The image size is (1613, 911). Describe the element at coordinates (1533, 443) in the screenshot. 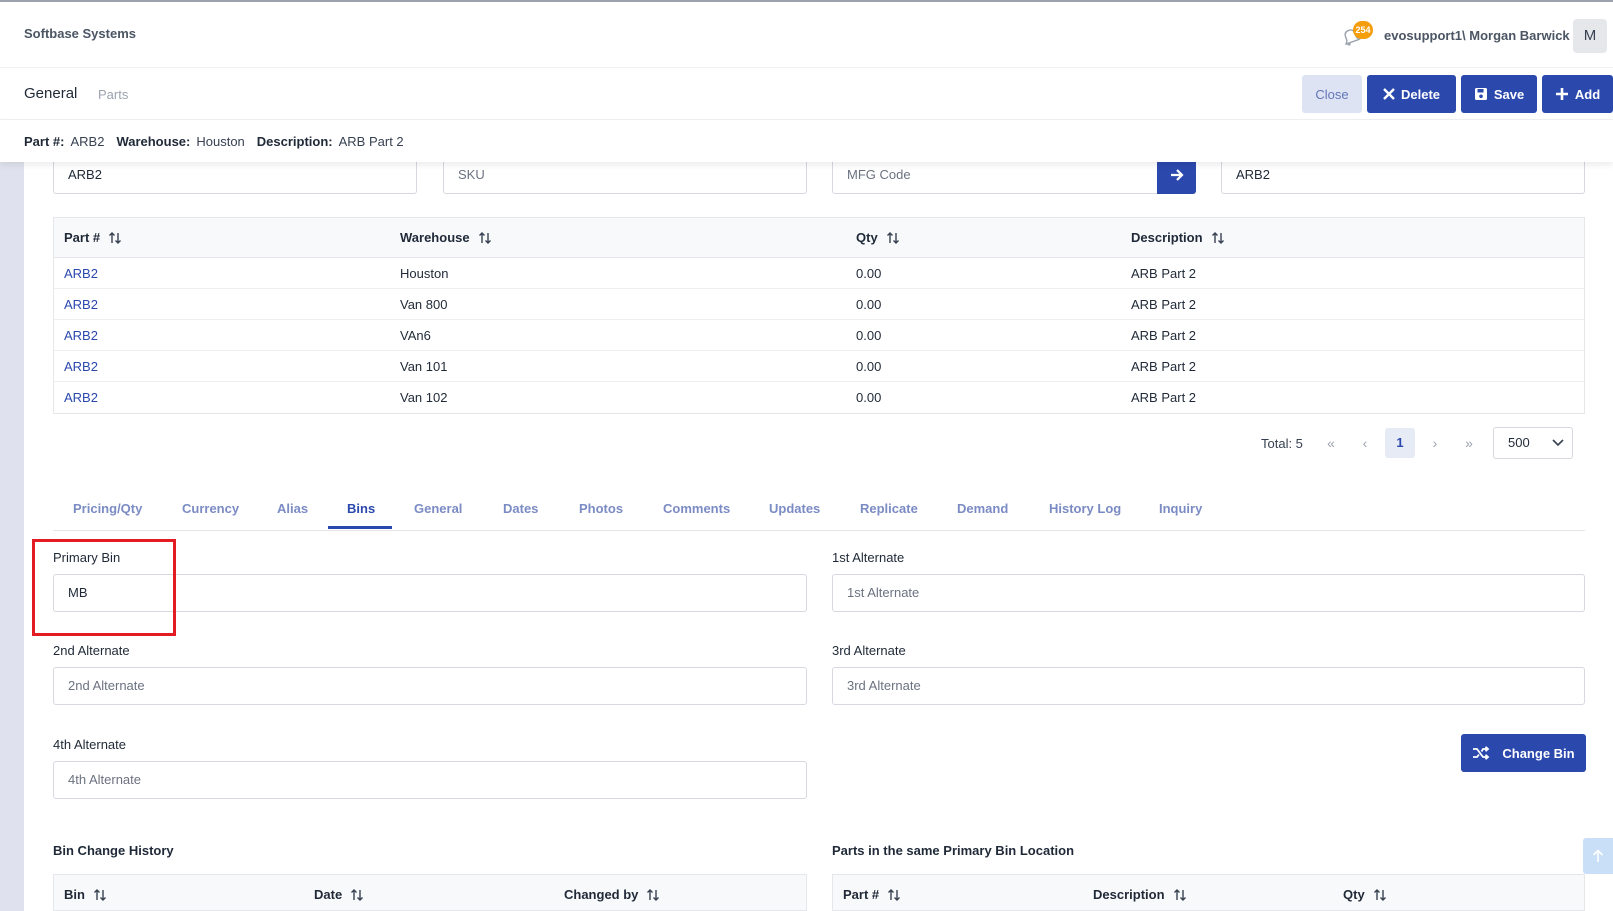

I see `page-size-select: 500` at that location.